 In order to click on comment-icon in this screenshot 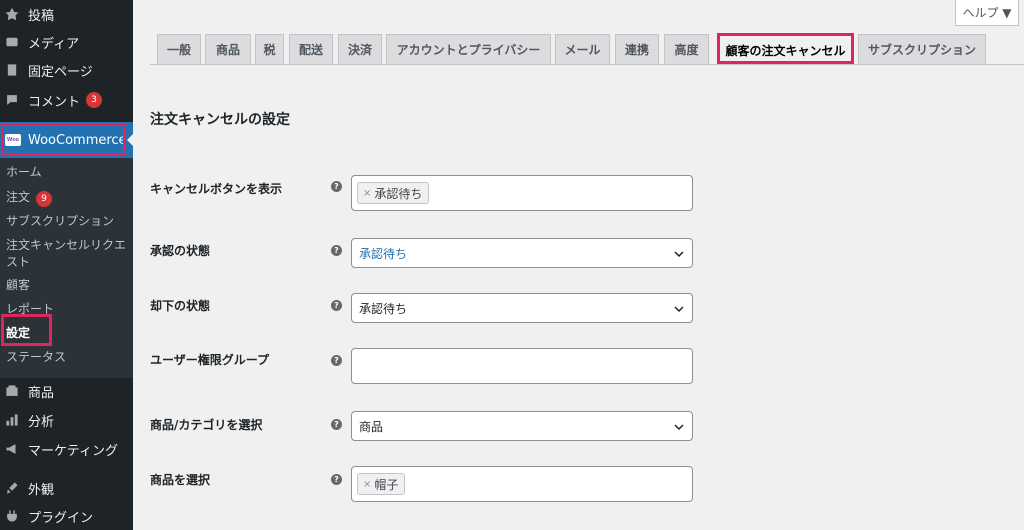, I will do `click(12, 100)`.